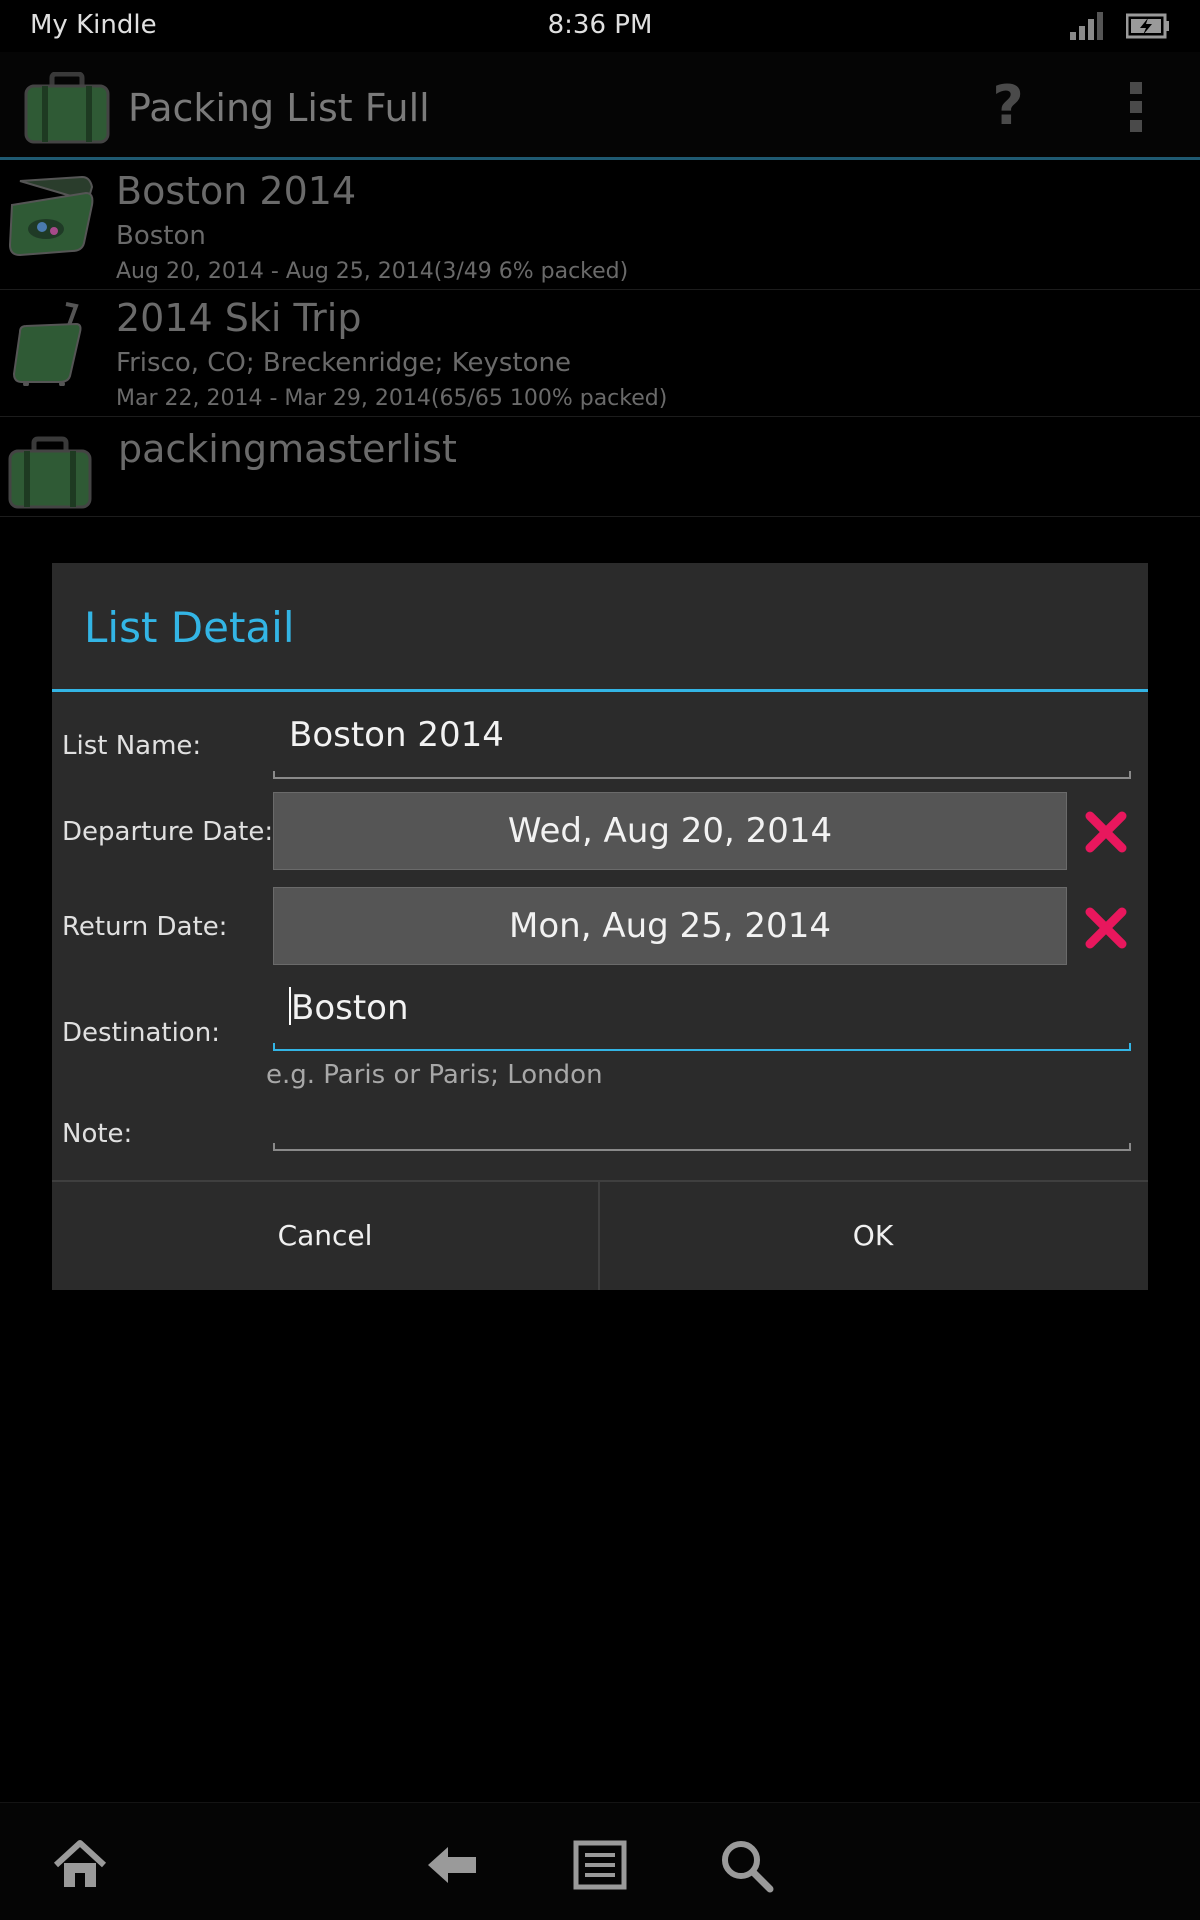  What do you see at coordinates (47, 344) in the screenshot?
I see `rolling-suitcase-icon` at bounding box center [47, 344].